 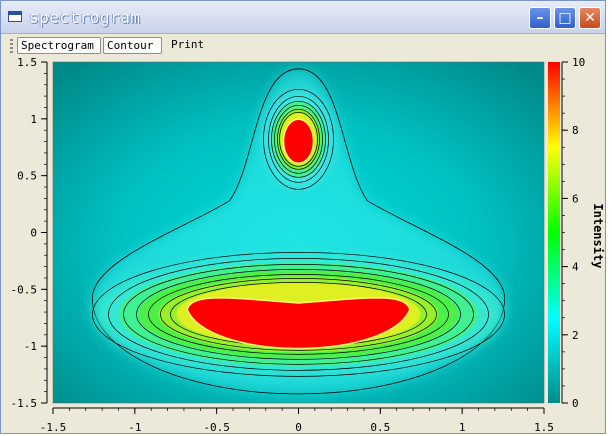 I want to click on x-tick-label: 0, so click(x=298, y=427).